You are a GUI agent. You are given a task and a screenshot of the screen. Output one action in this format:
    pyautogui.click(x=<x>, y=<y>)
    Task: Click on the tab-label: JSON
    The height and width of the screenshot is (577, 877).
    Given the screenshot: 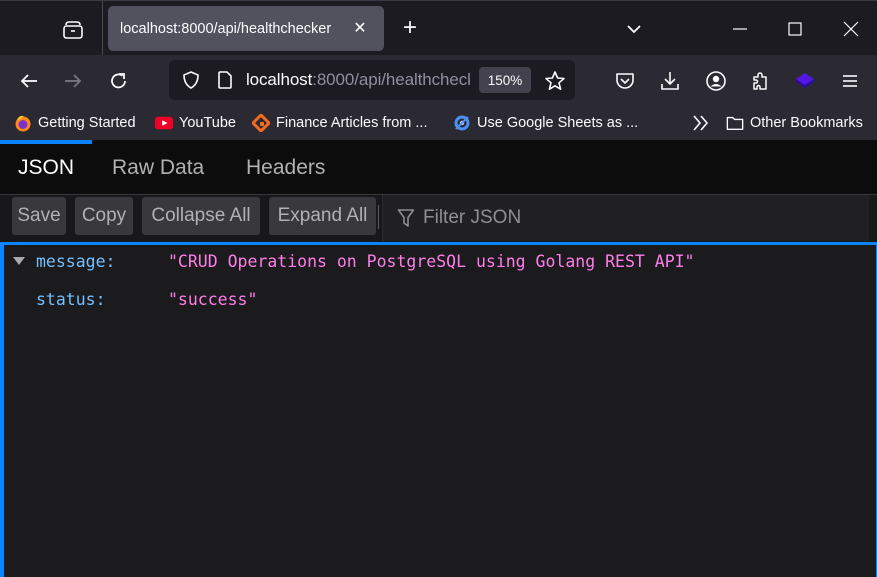 What is the action you would take?
    pyautogui.click(x=46, y=167)
    